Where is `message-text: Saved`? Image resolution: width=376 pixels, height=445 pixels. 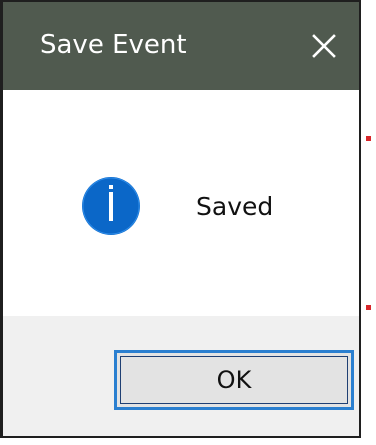 message-text: Saved is located at coordinates (235, 206).